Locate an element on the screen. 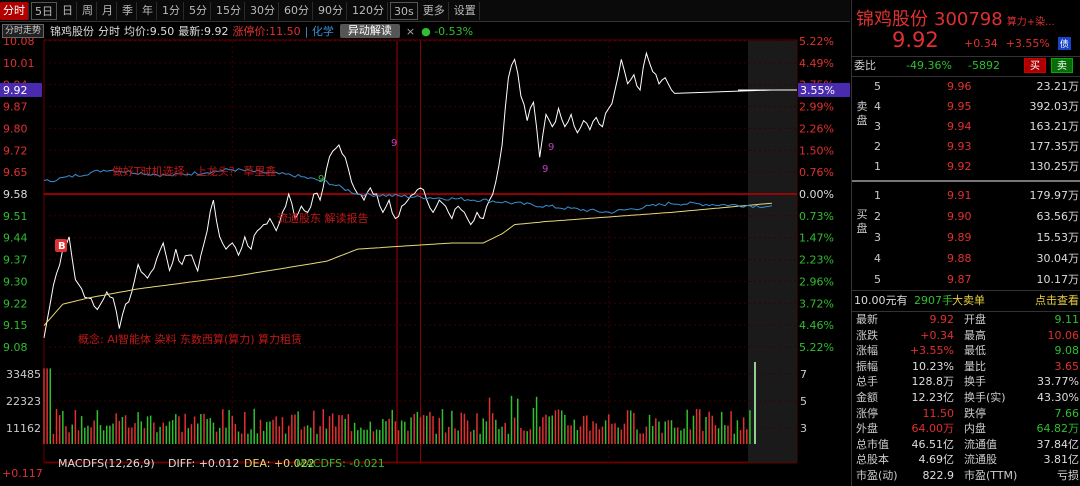 This screenshot has height=486, width=1080. toolbar-item-12: 90分 is located at coordinates (331, 10).